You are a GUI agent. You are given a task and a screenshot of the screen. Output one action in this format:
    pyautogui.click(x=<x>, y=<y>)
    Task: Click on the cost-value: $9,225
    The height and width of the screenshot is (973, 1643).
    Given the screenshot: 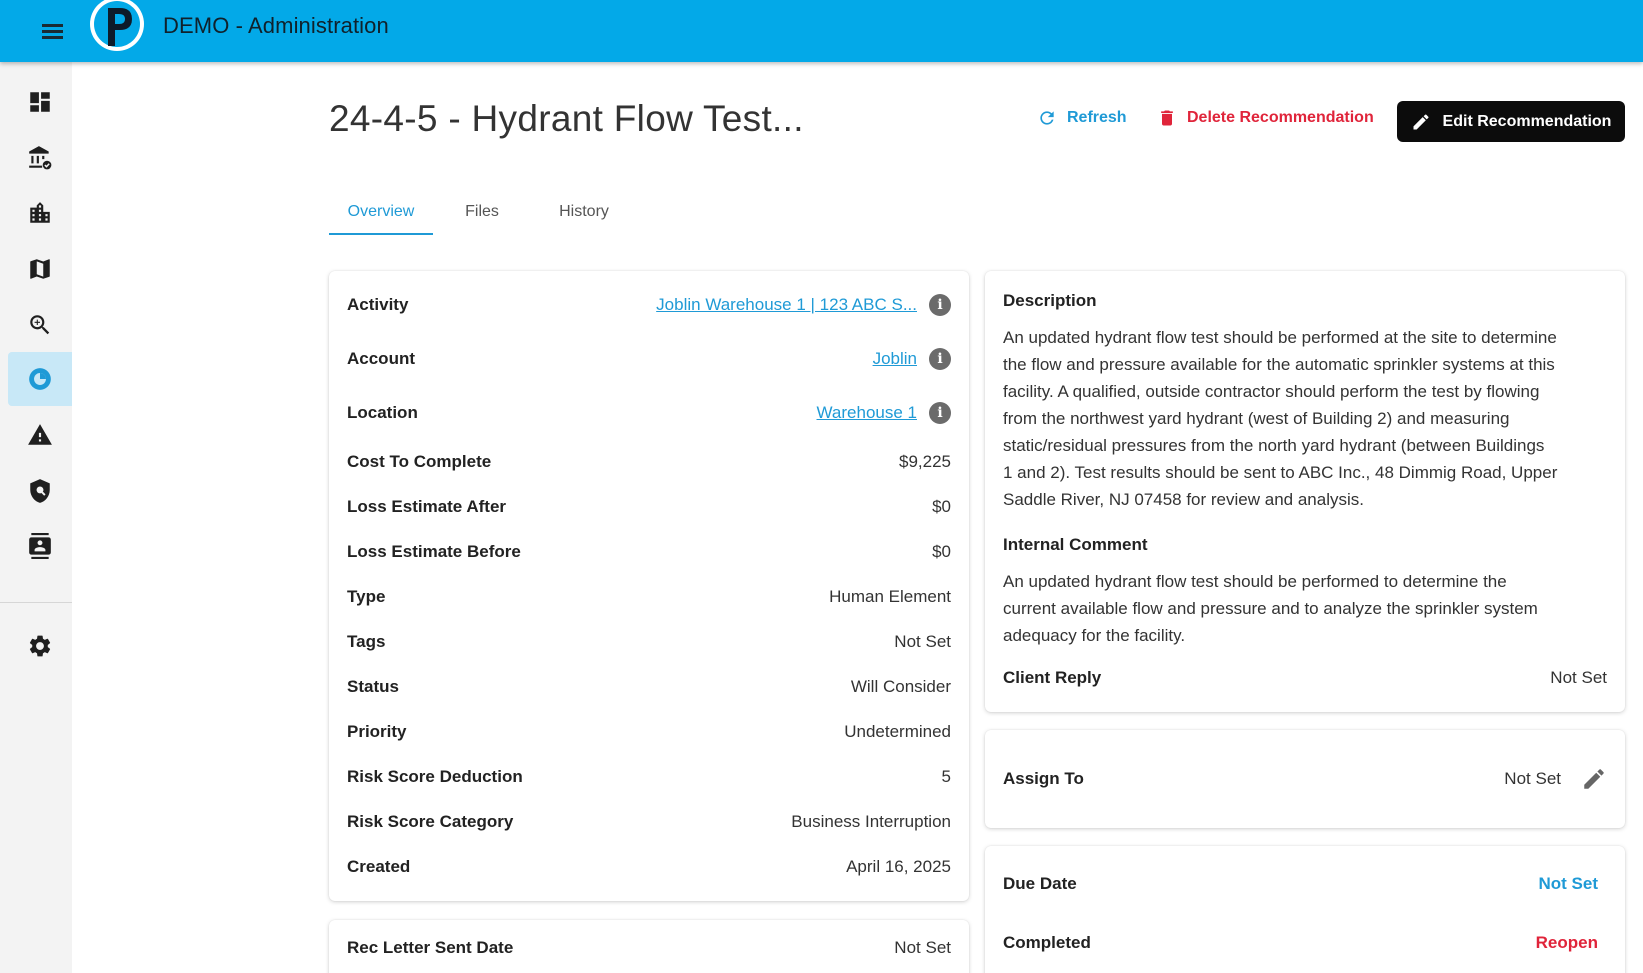 What is the action you would take?
    pyautogui.click(x=925, y=461)
    